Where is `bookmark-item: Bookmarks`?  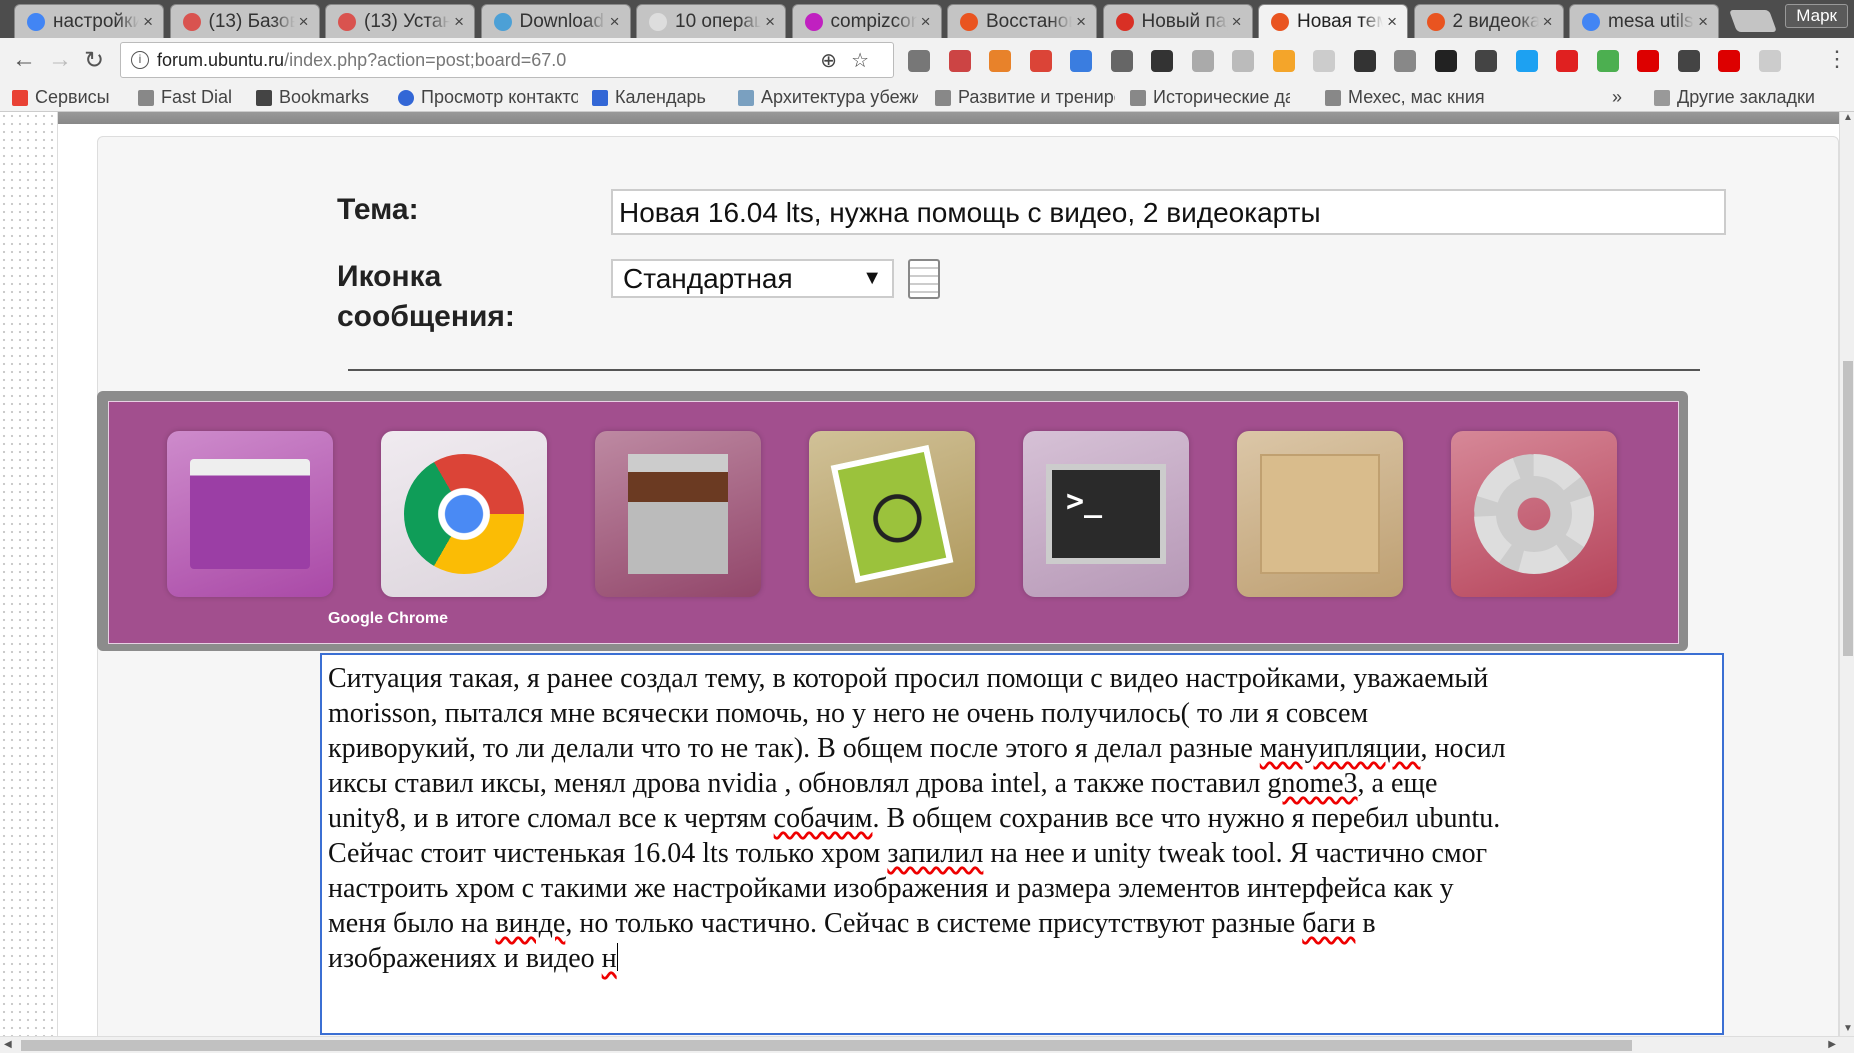
bookmark-item: Bookmarks is located at coordinates (312, 97).